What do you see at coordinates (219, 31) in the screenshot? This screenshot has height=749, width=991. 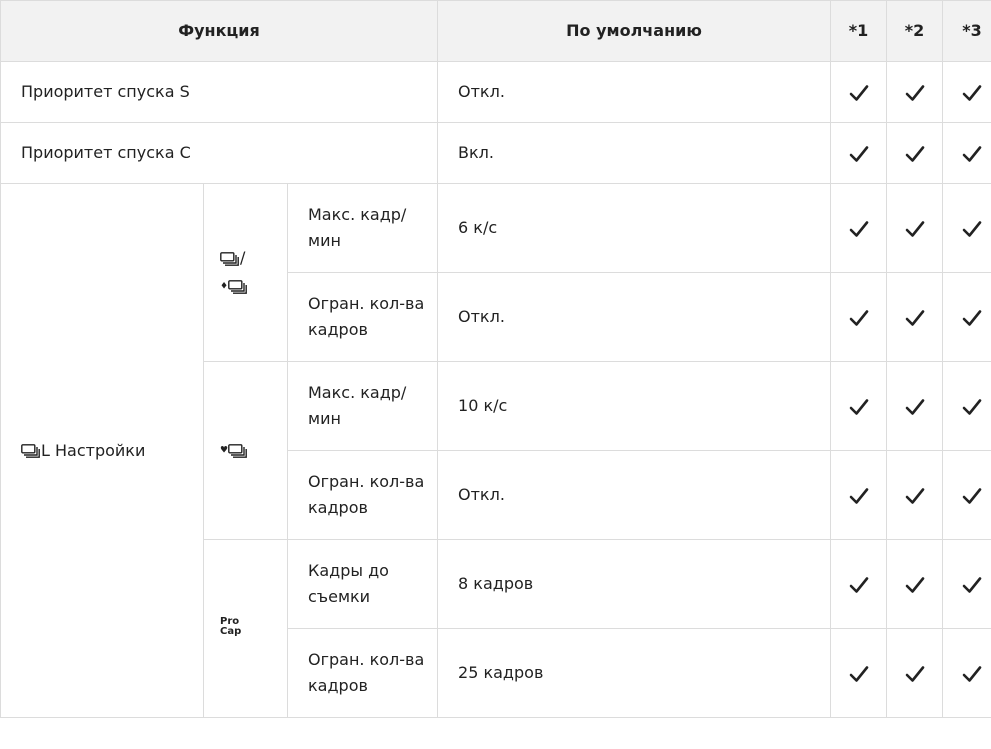 I see `header-function: Функция` at bounding box center [219, 31].